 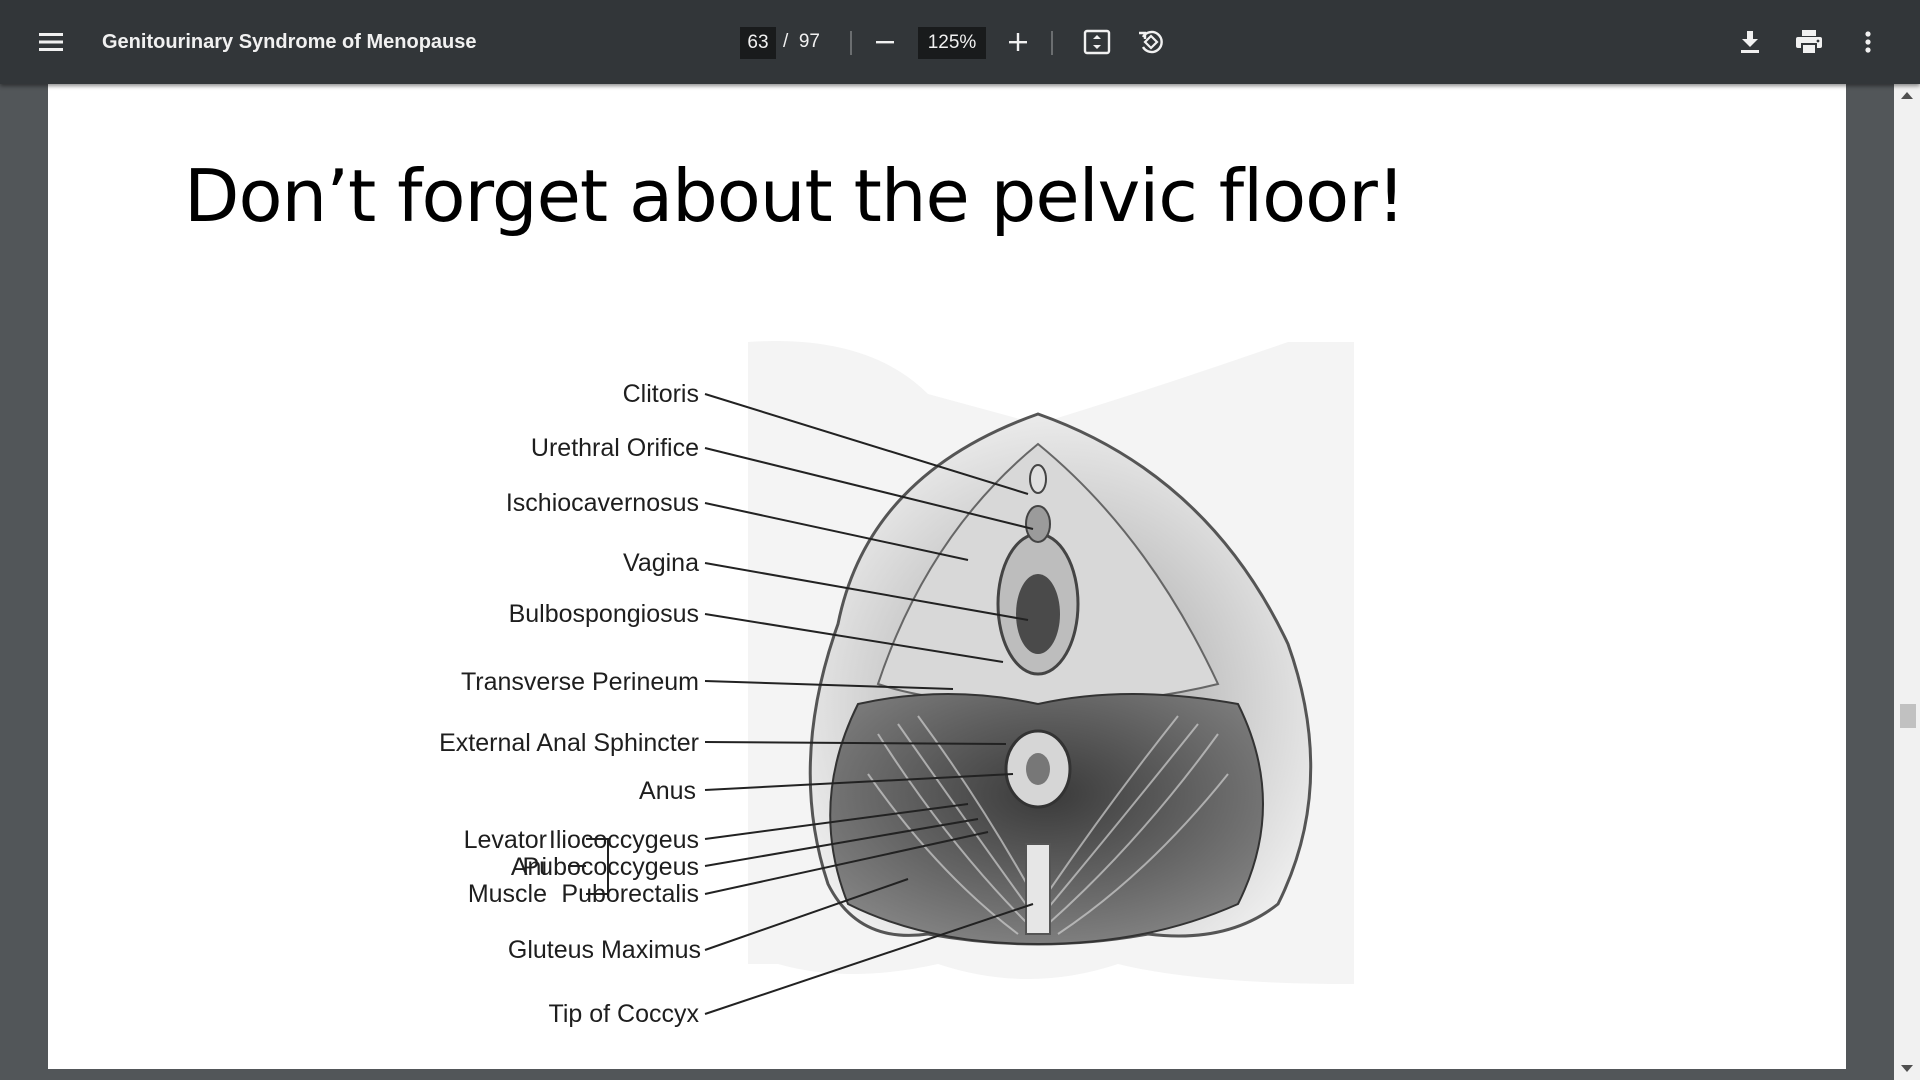 What do you see at coordinates (661, 563) in the screenshot?
I see `label-vagina: Vagina` at bounding box center [661, 563].